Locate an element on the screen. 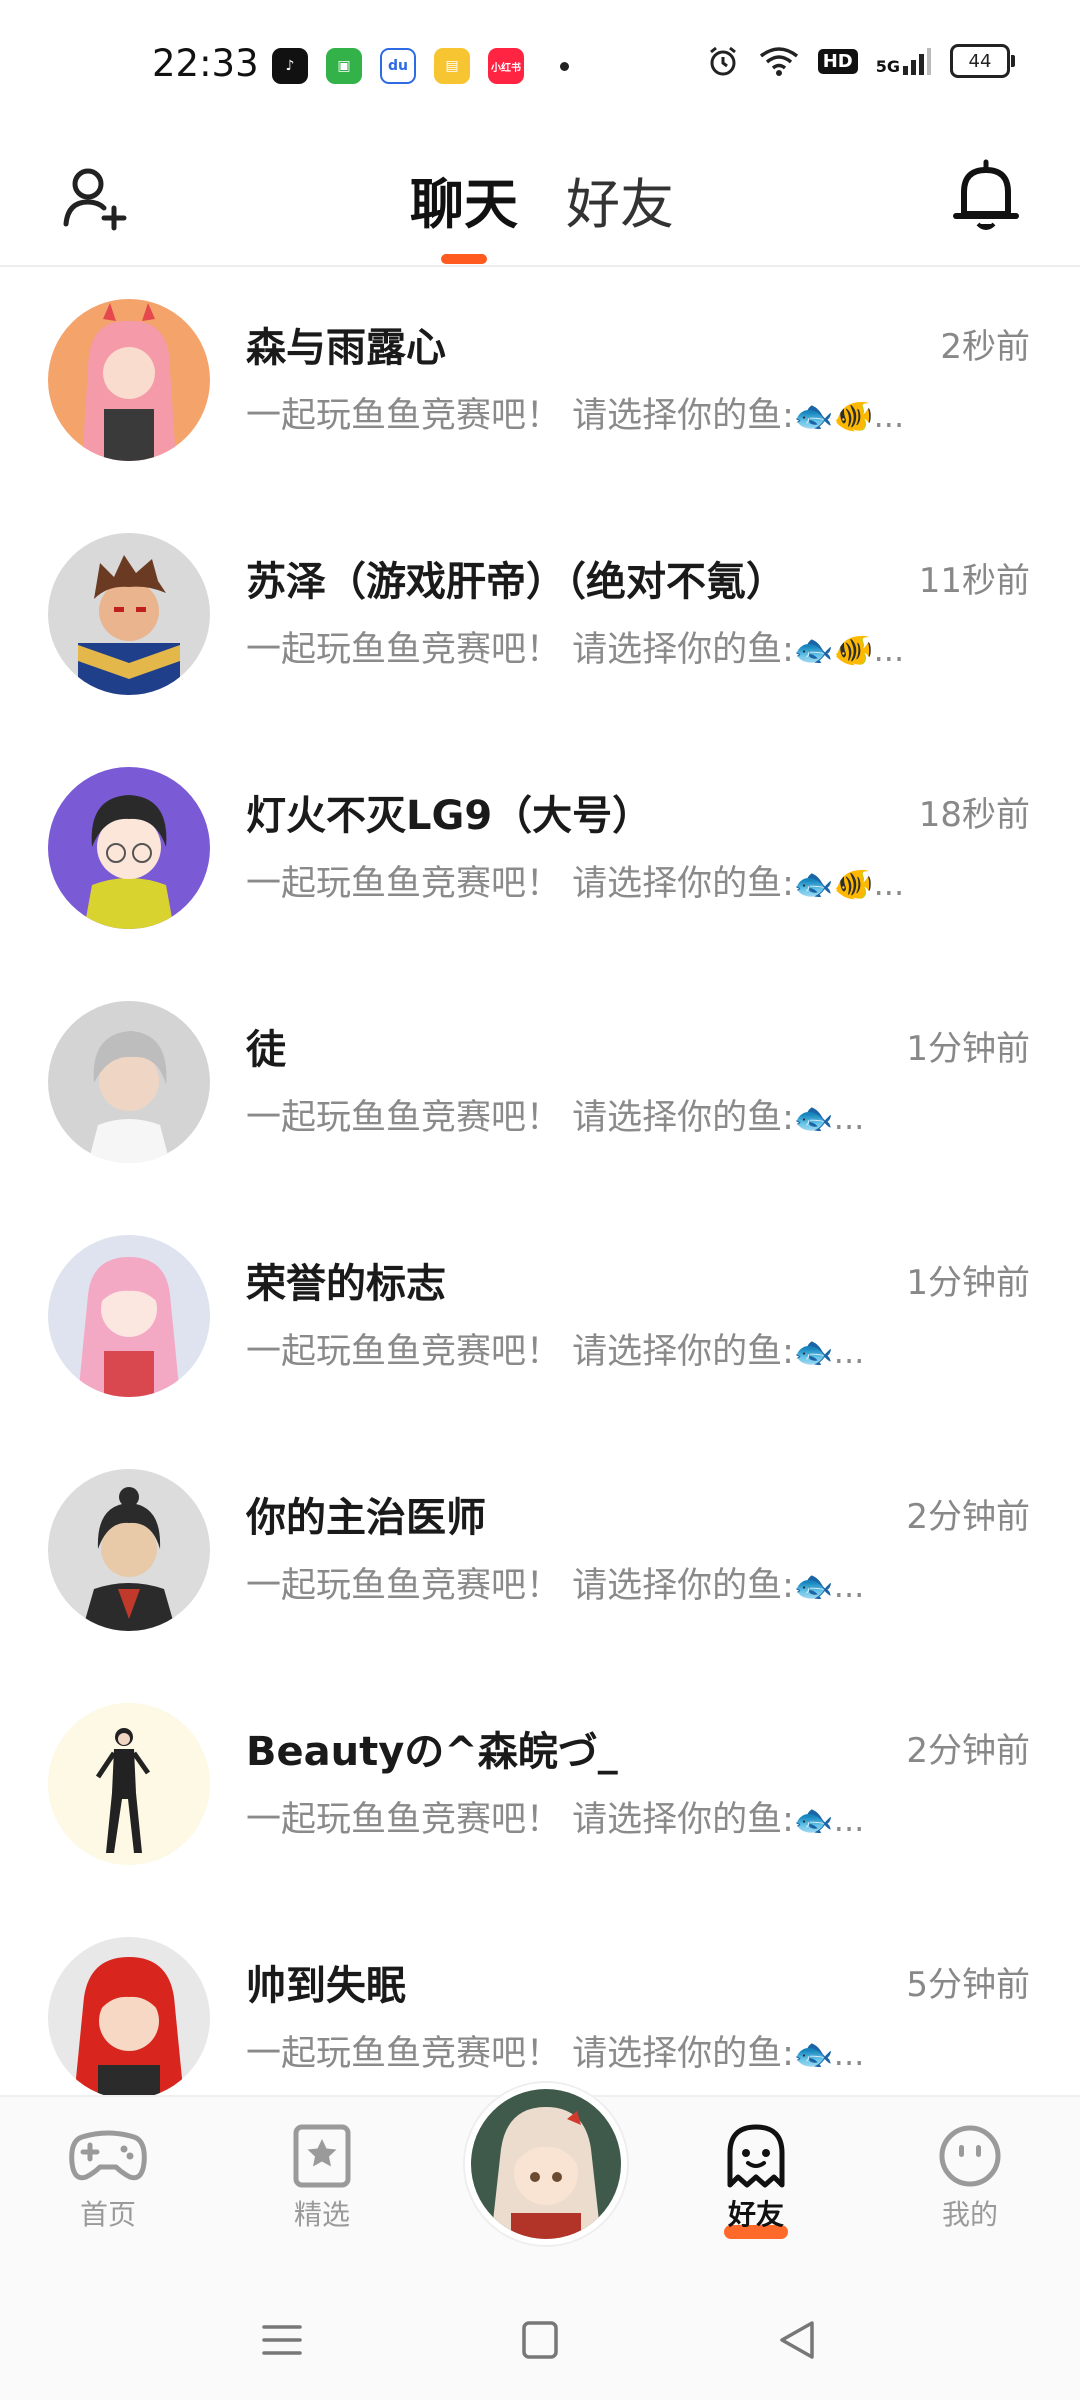 The height and width of the screenshot is (2400, 1080). notifications-button is located at coordinates (986, 196).